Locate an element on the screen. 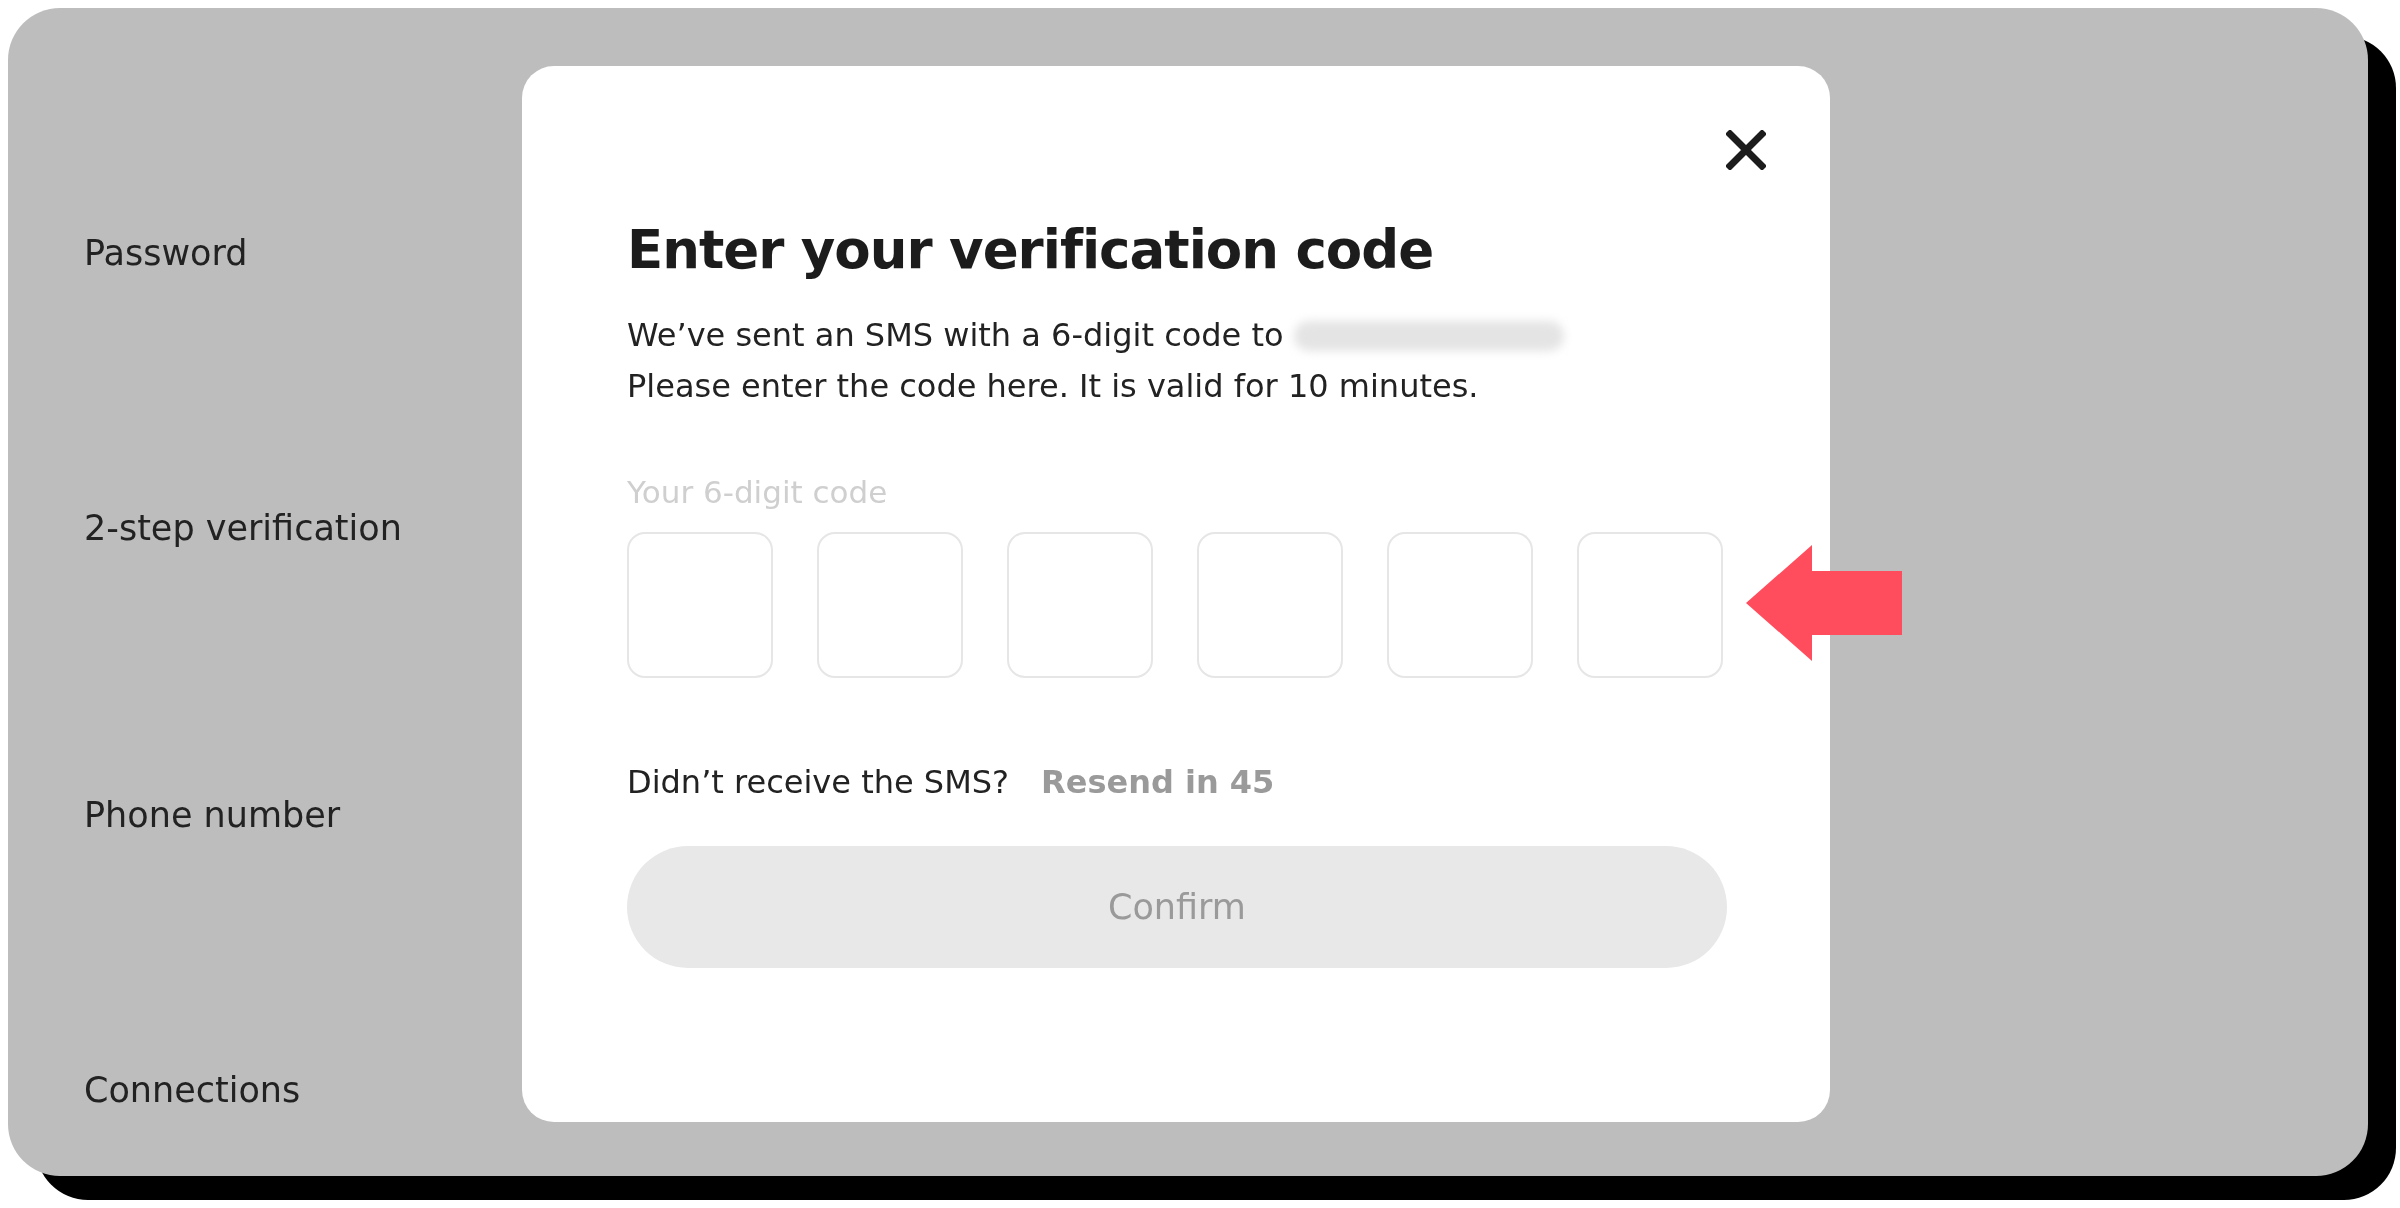  close-icon is located at coordinates (1746, 150).